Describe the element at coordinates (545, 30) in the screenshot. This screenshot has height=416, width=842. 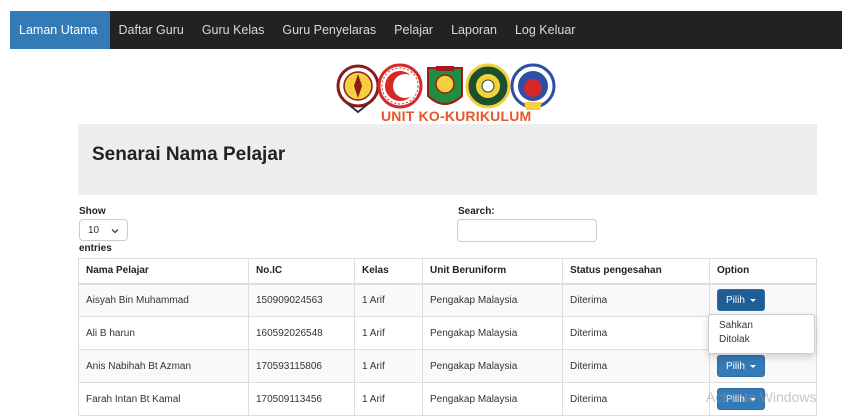
I see `nav-log-keluar: Log Keluar` at that location.